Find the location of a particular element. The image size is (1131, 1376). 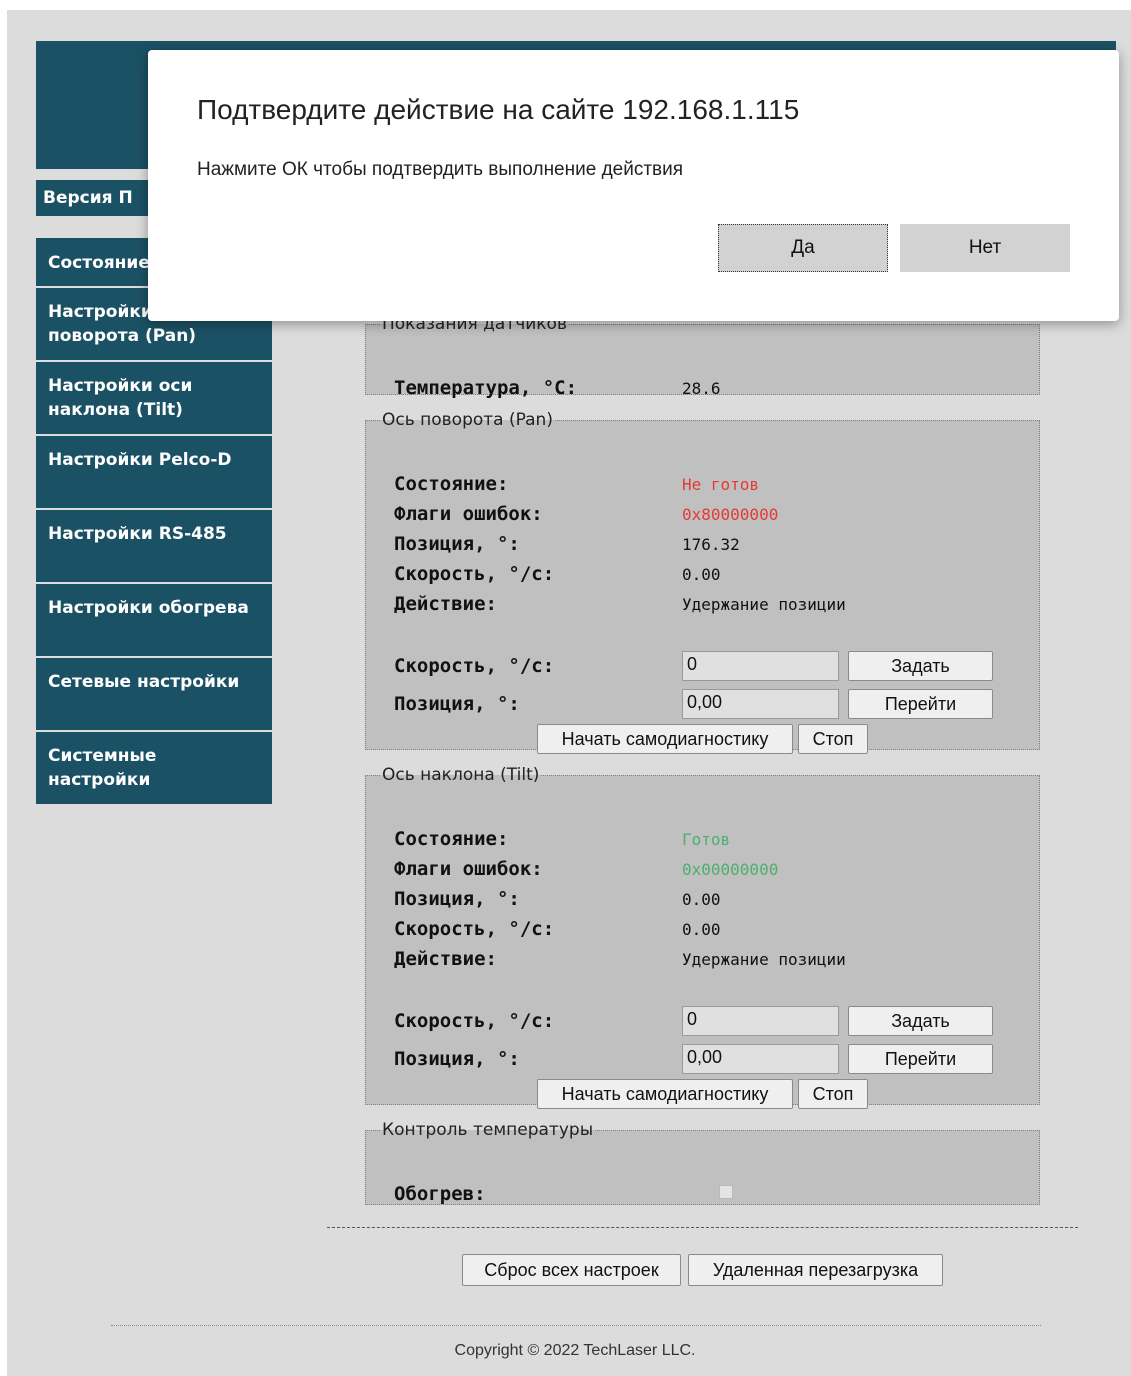

tilt-position-input: 0,00 is located at coordinates (760, 1059).